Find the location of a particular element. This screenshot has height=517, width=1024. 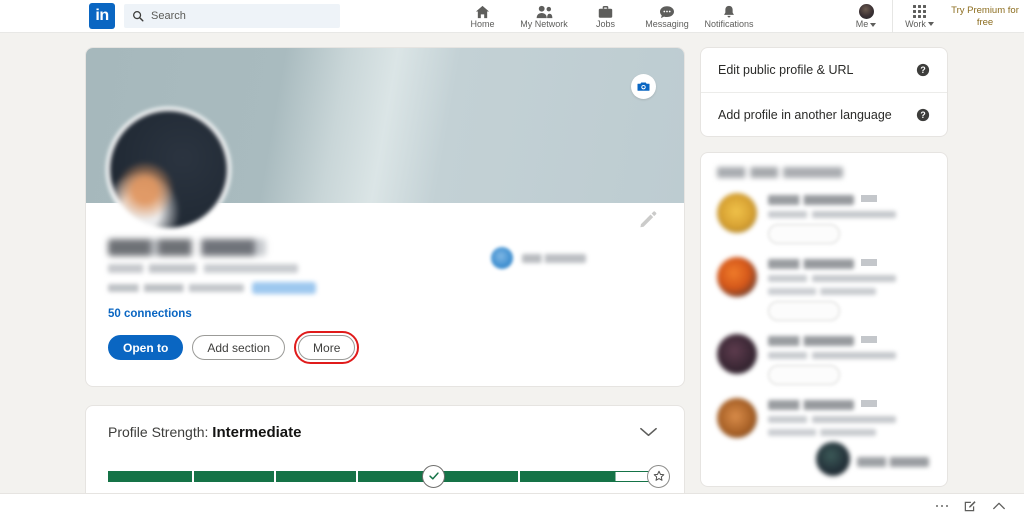

compose-icon is located at coordinates (970, 506).